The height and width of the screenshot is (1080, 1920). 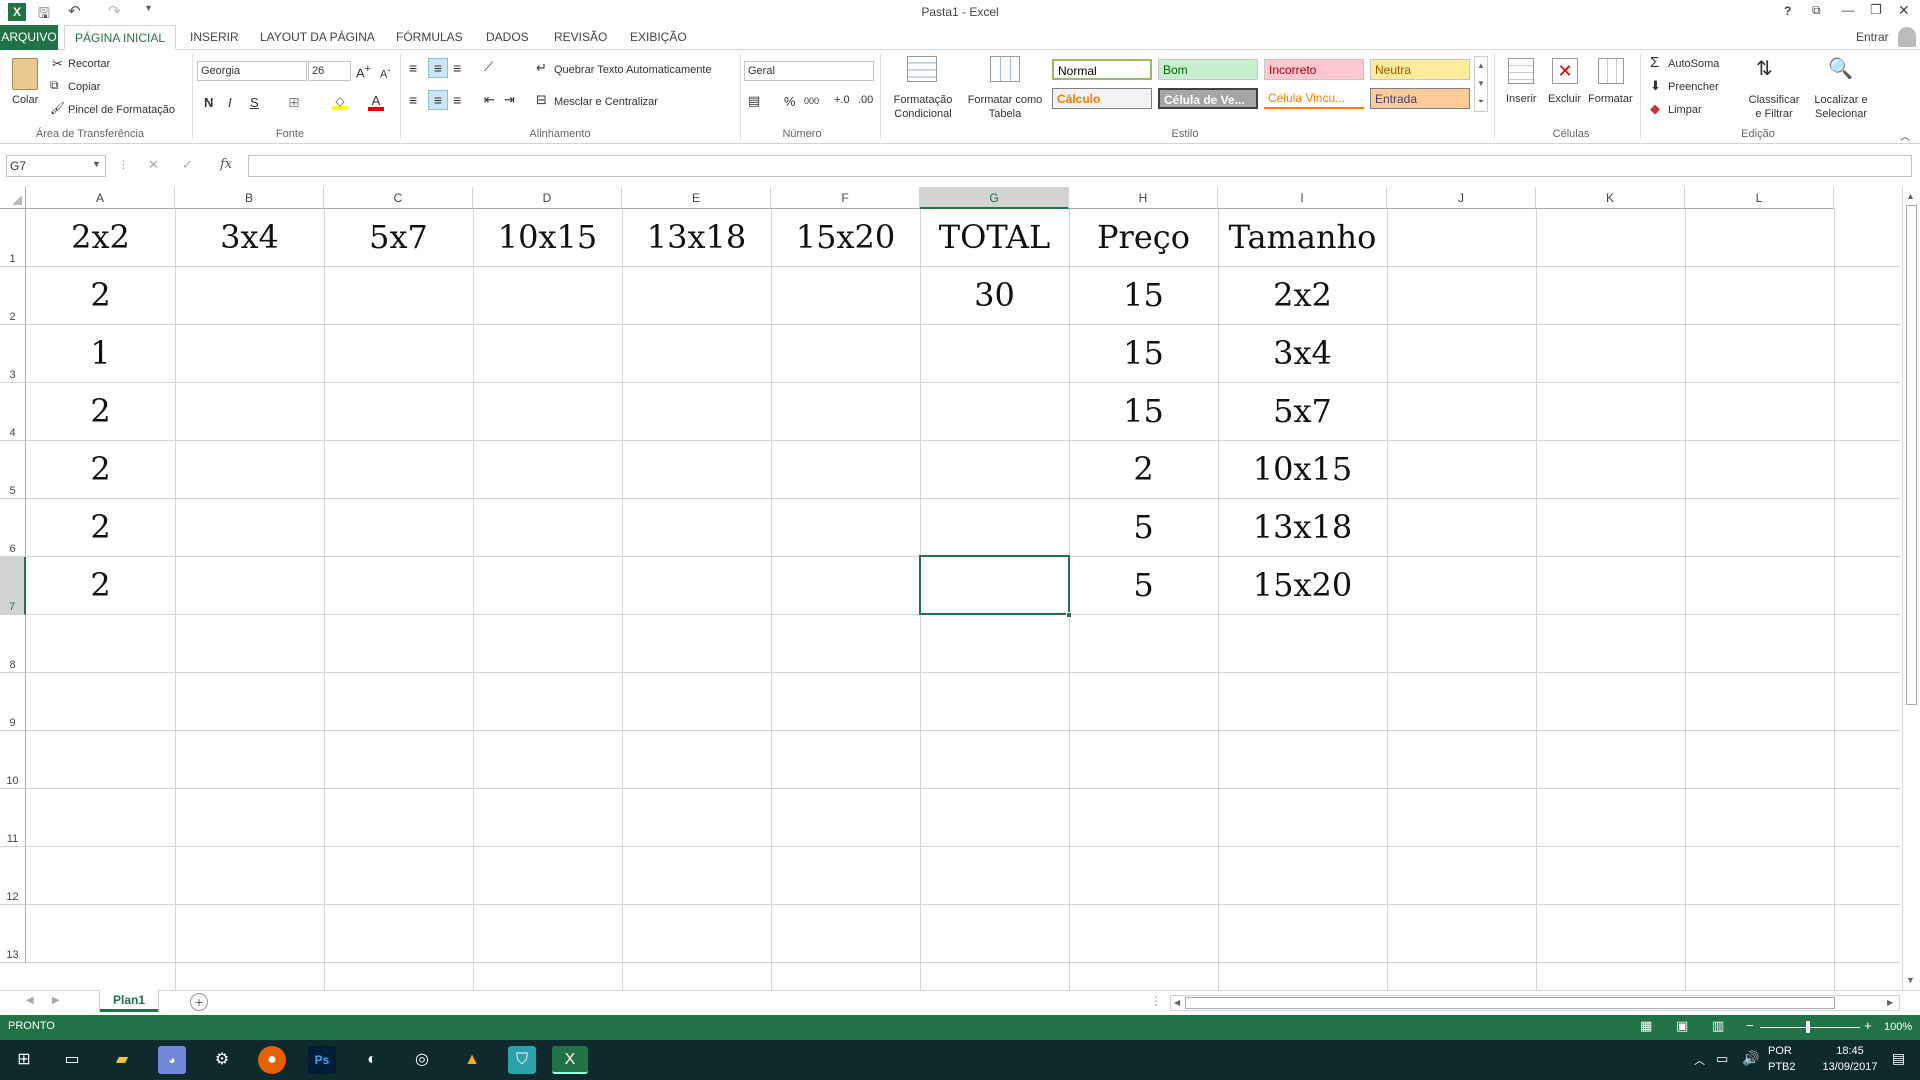 What do you see at coordinates (429, 37) in the screenshot?
I see `tab-formulas: FÓRMULAS` at bounding box center [429, 37].